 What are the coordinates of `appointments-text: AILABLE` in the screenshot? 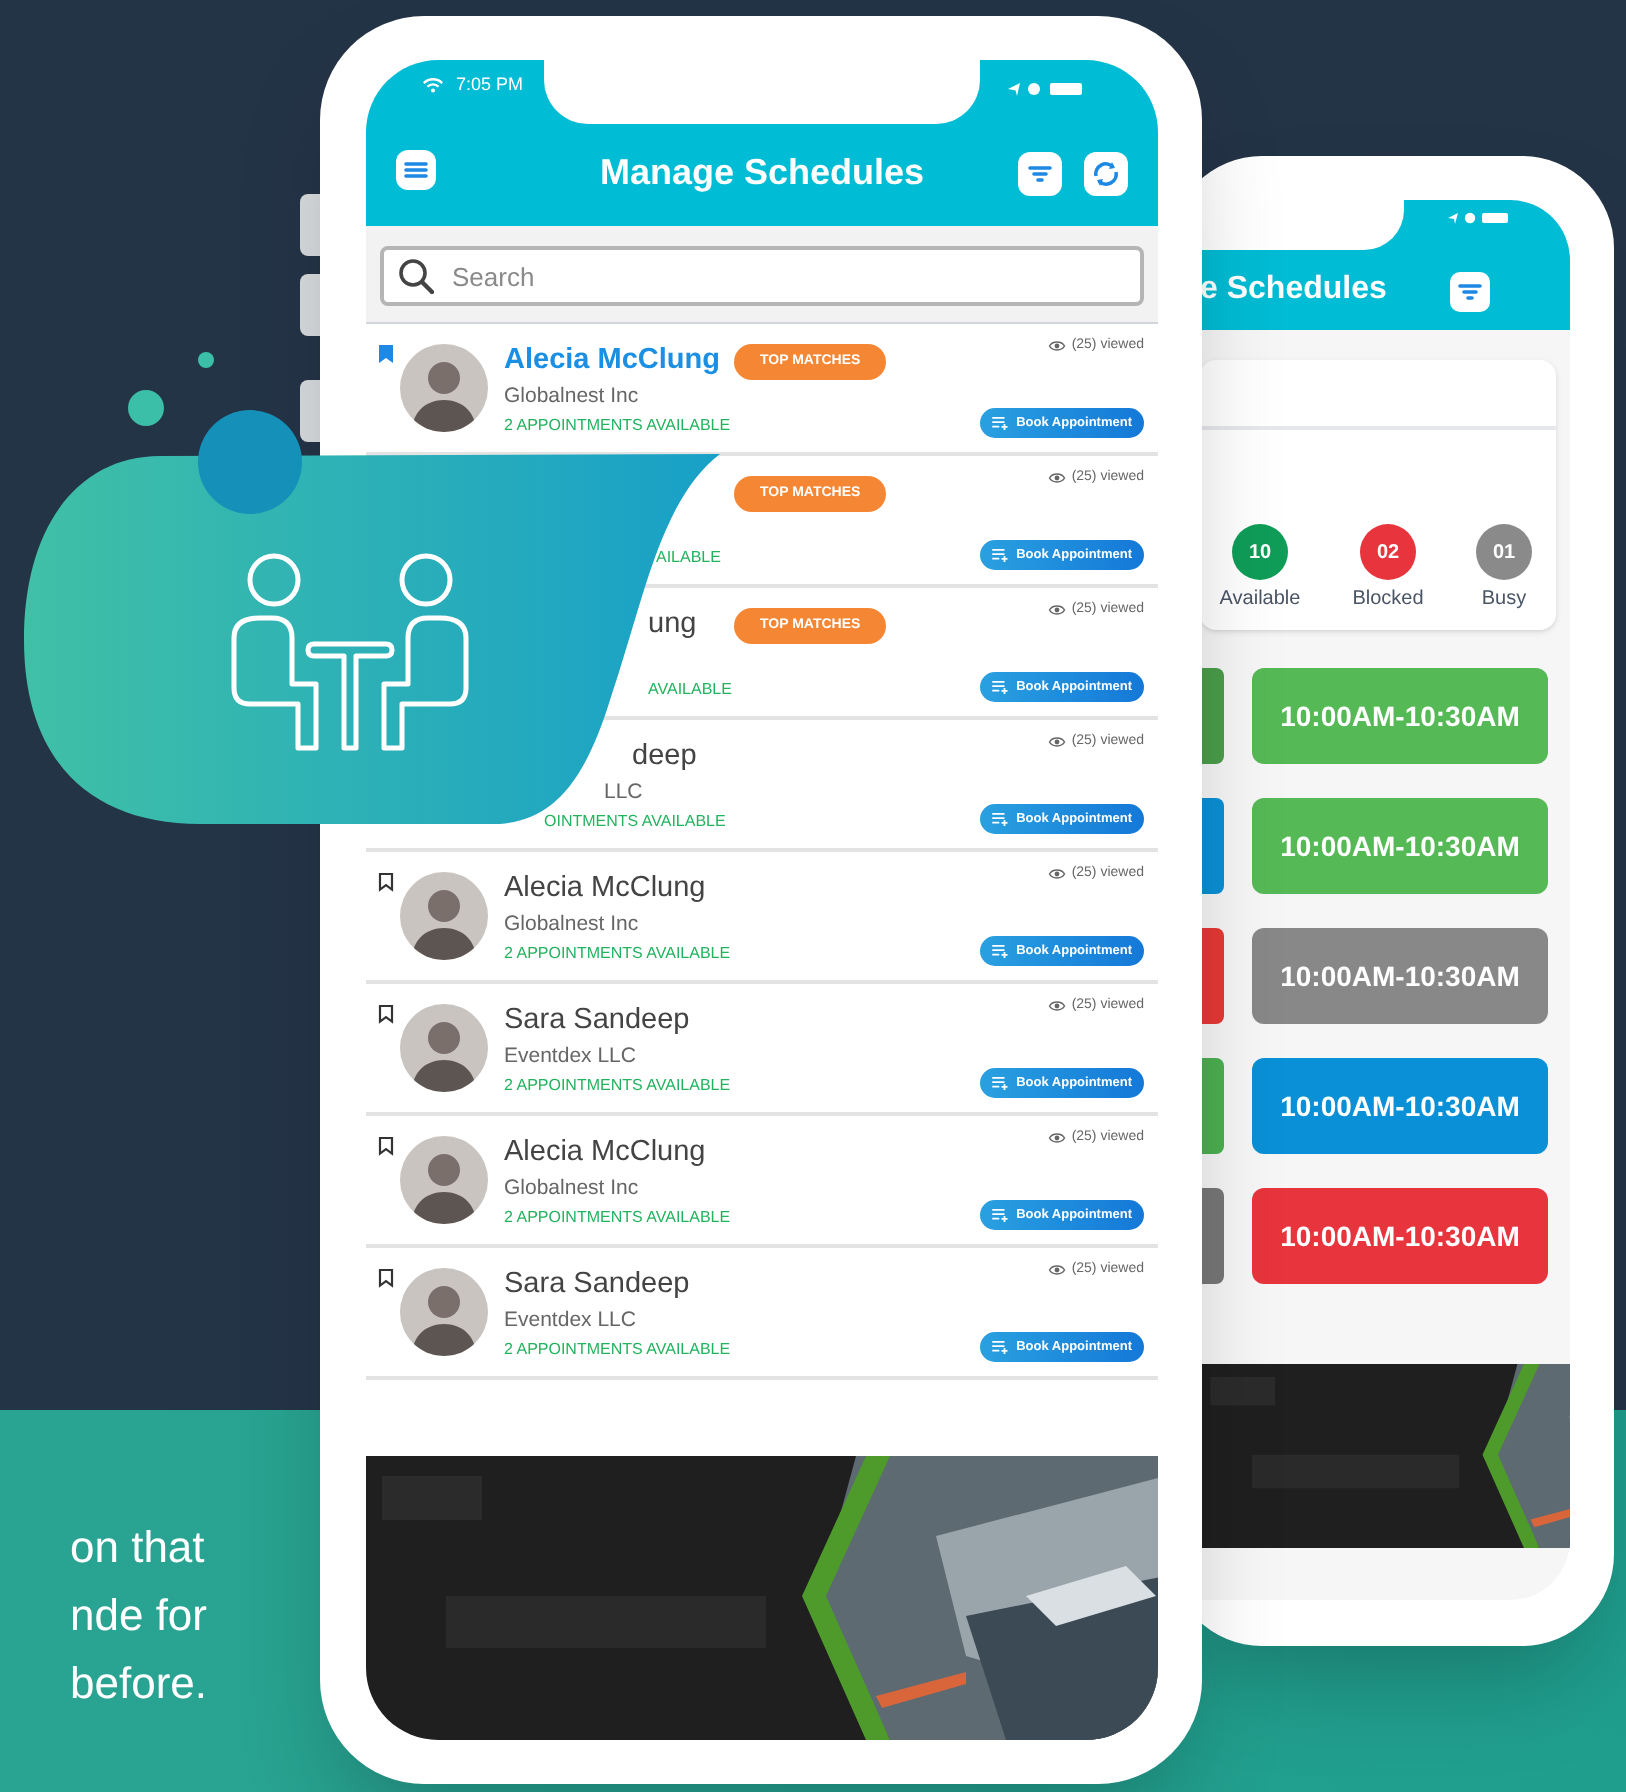 It's located at (688, 558).